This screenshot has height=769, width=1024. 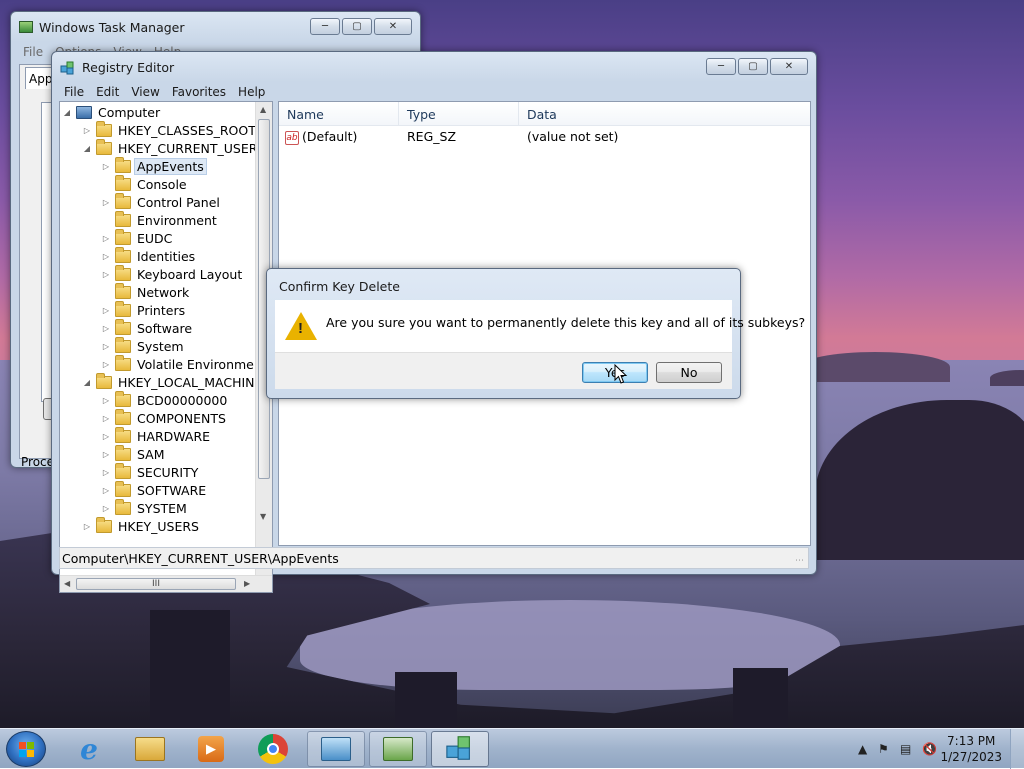 I want to click on tree-node-keyboard-layout: ▷ Keyboard Layout, so click(x=172, y=273).